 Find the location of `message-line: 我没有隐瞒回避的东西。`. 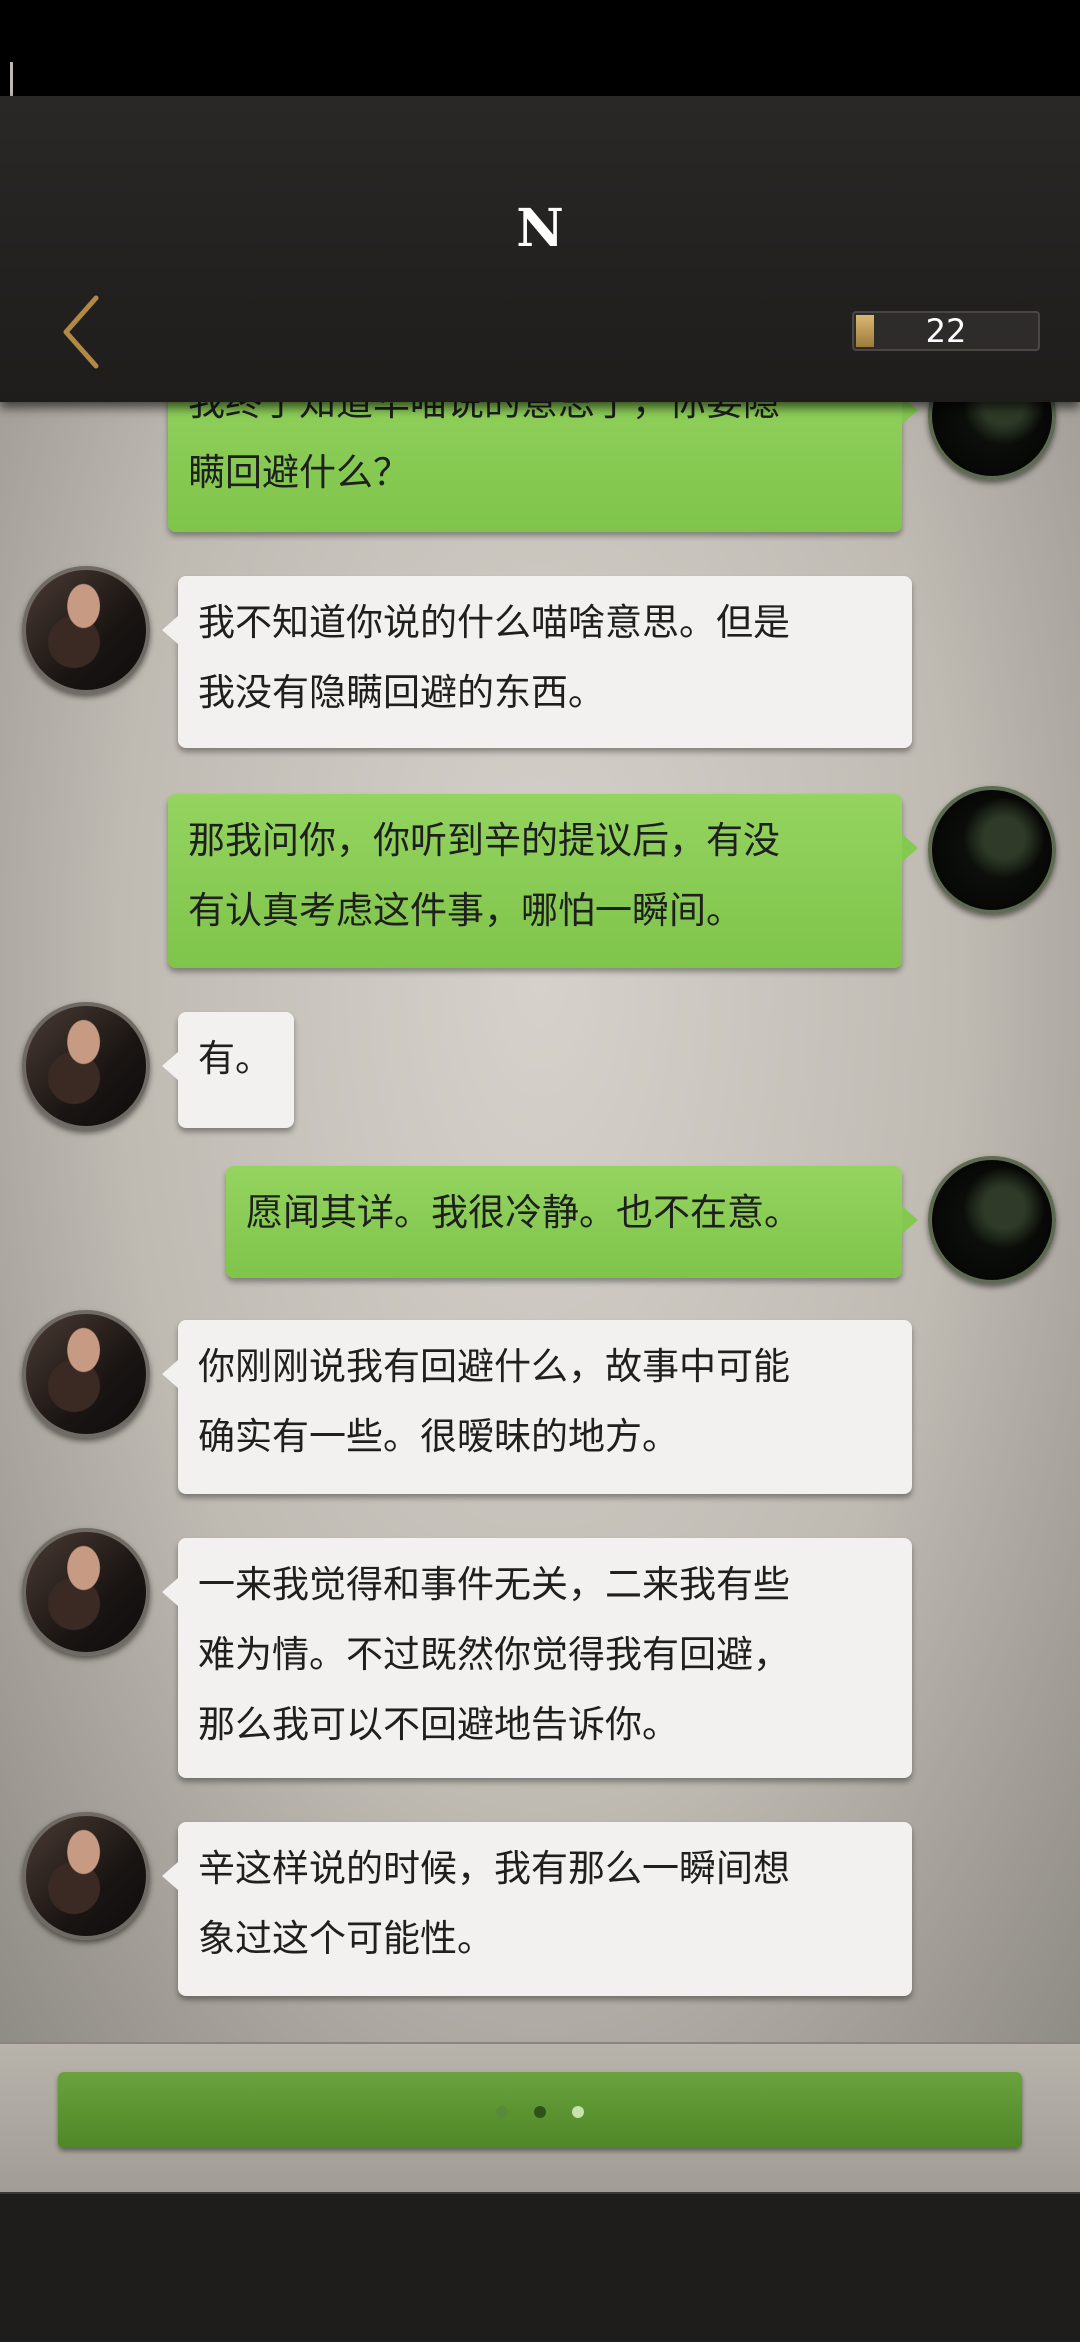

message-line: 我没有隐瞒回避的东西。 is located at coordinates (401, 692).